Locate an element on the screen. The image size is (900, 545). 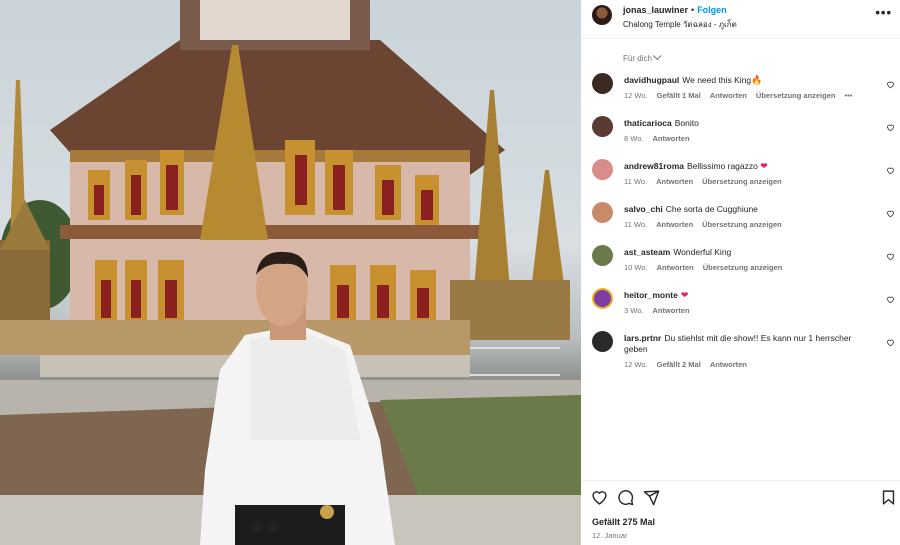
comment-meta: 10 Wo. Antworten Übersetzung anzeigen is located at coordinates (707, 267).